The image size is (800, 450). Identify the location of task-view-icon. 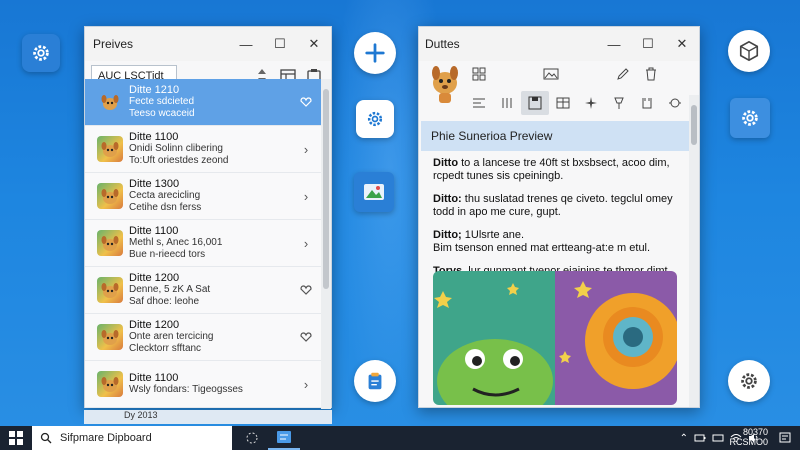
(252, 438).